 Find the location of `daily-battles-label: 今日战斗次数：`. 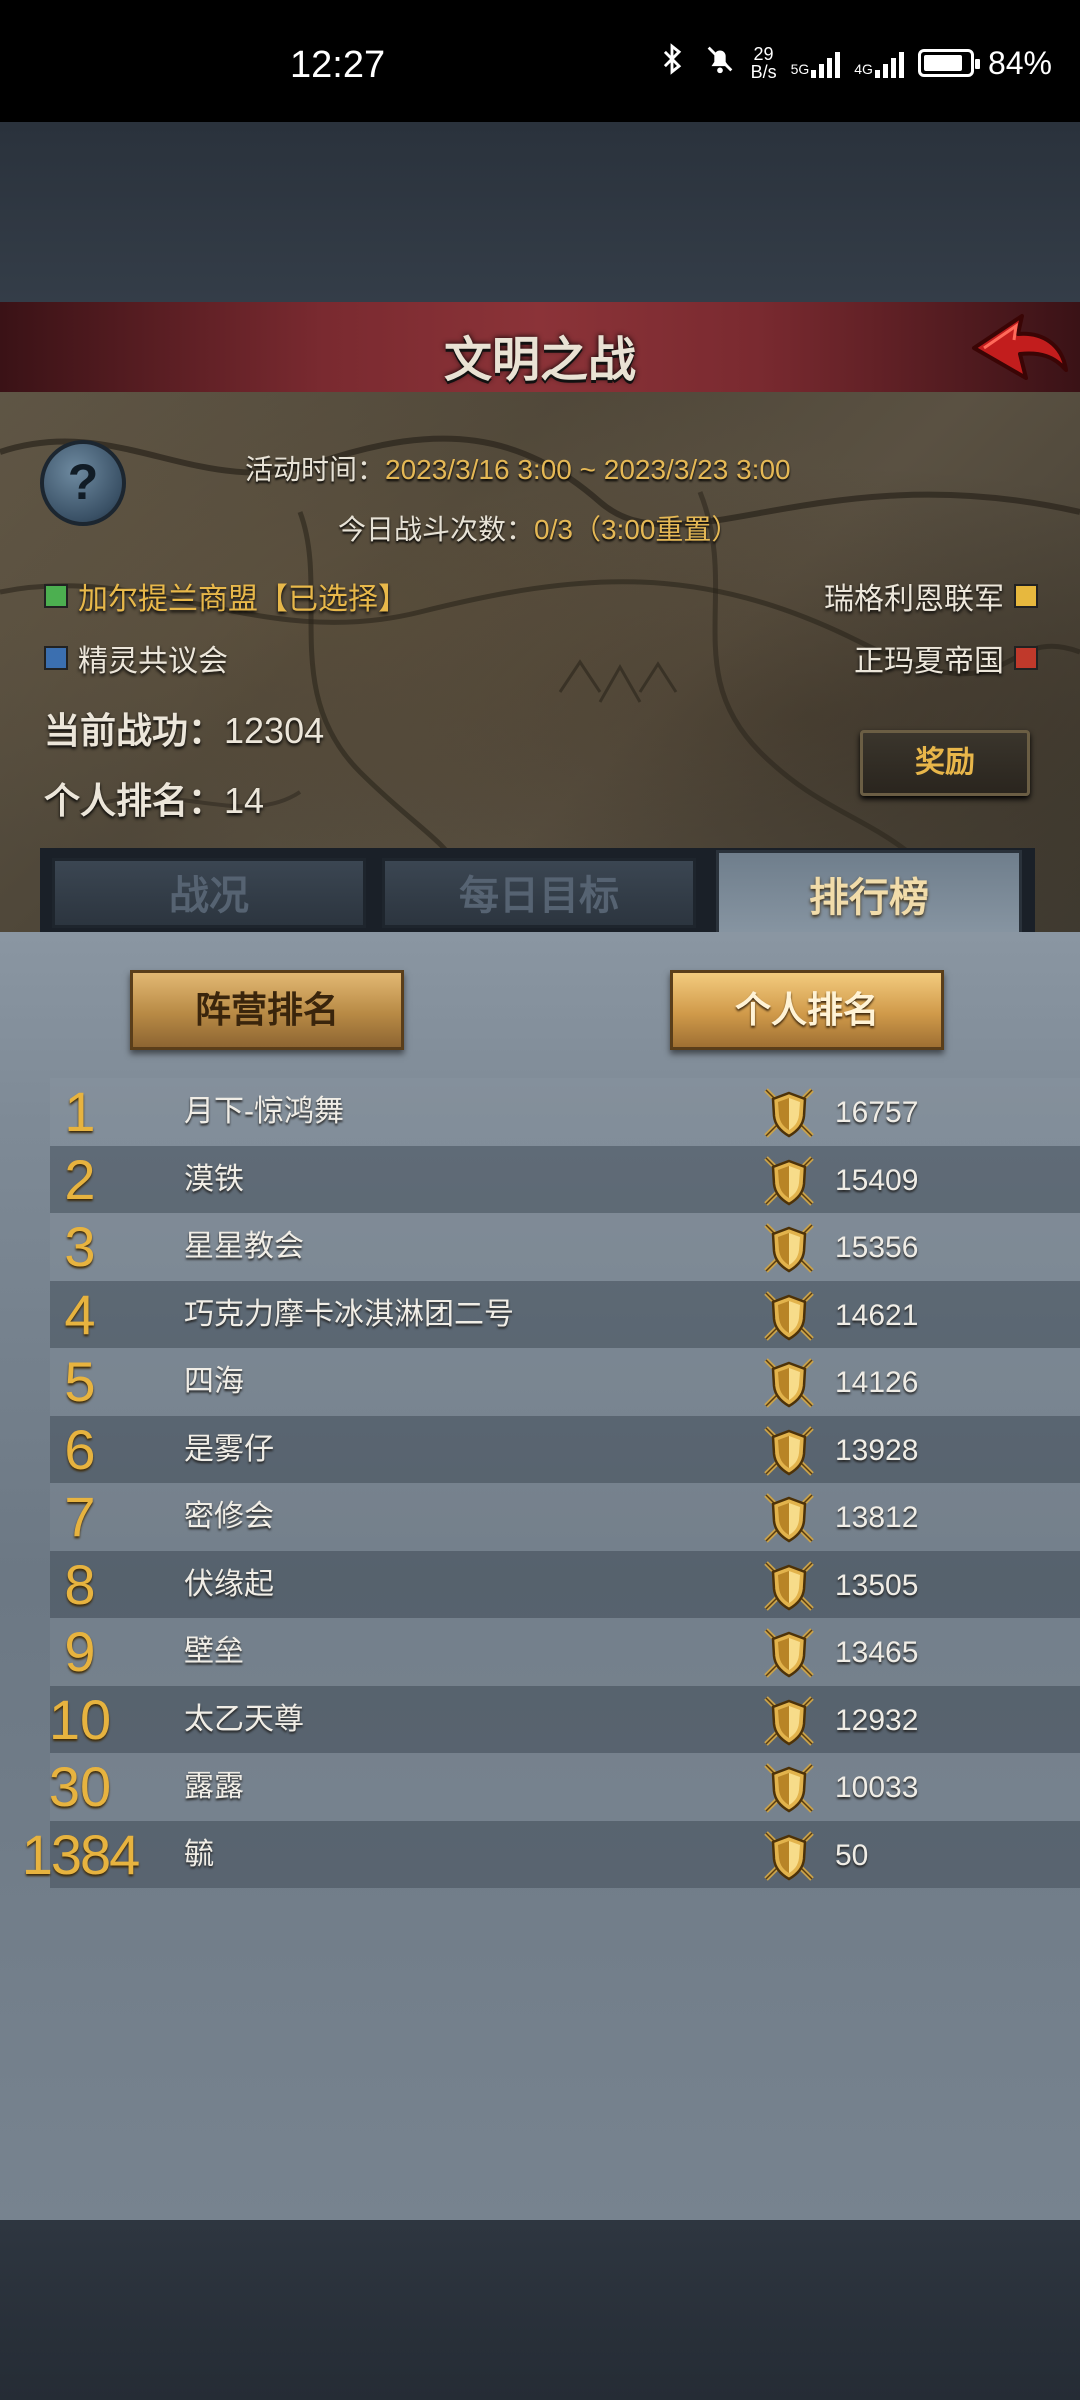

daily-battles-label: 今日战斗次数： is located at coordinates (436, 529).